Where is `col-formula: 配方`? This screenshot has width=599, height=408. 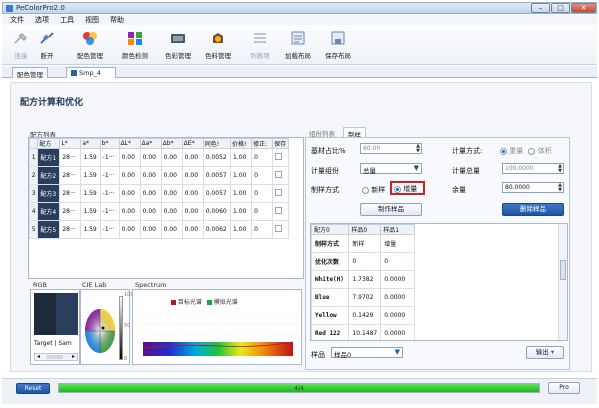 col-formula: 配方 is located at coordinates (49, 143).